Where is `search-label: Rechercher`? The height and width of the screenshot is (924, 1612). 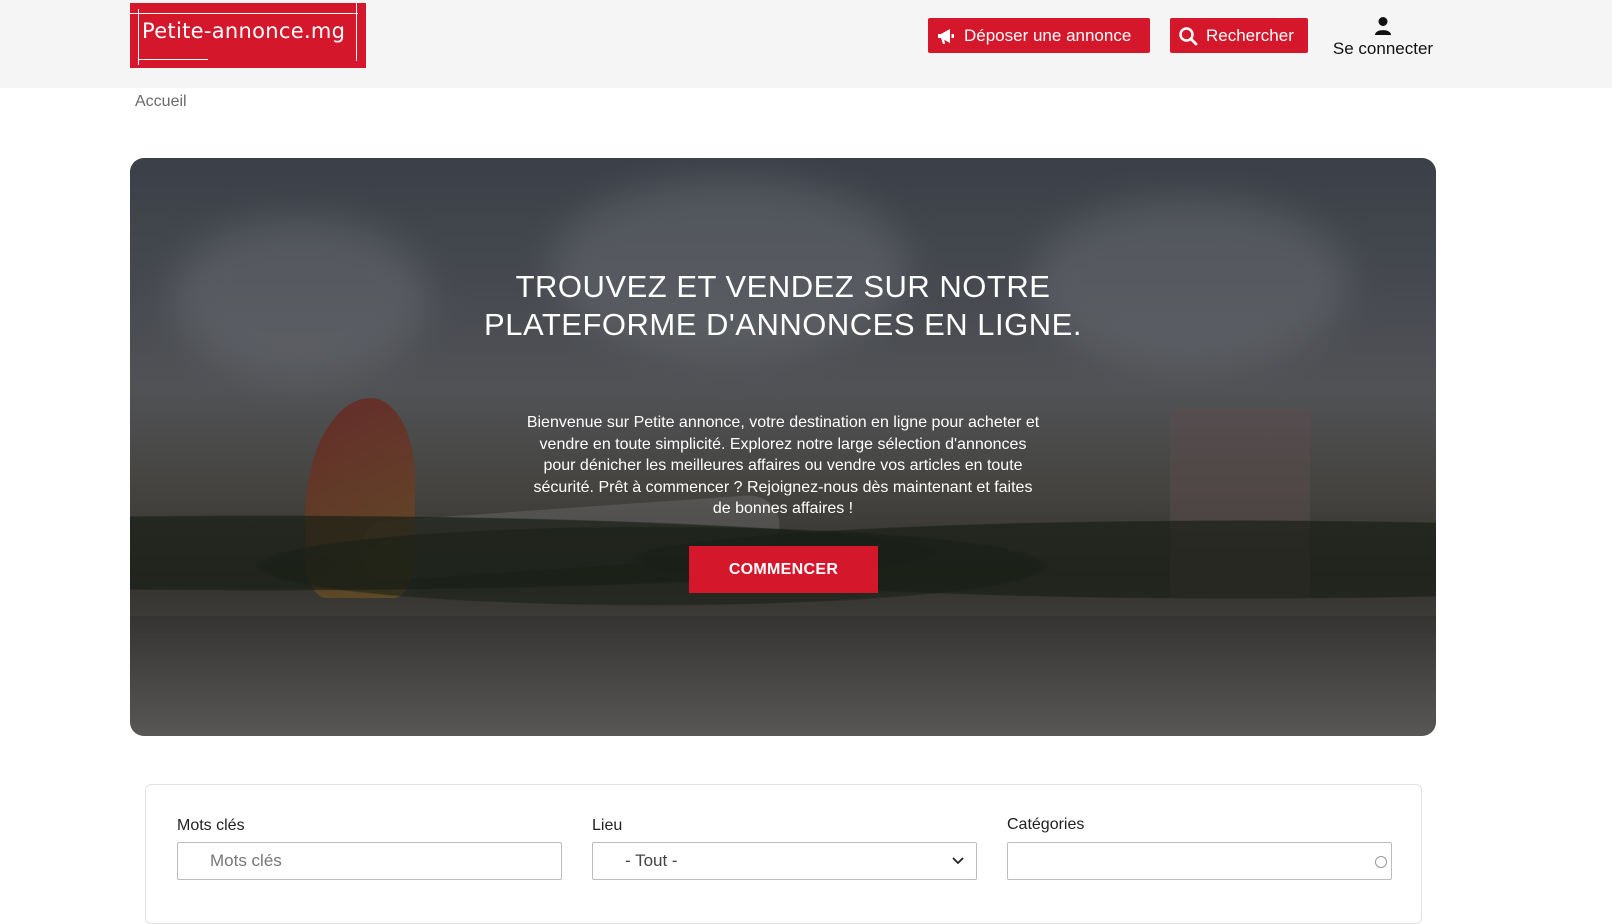
search-label: Rechercher is located at coordinates (1250, 35).